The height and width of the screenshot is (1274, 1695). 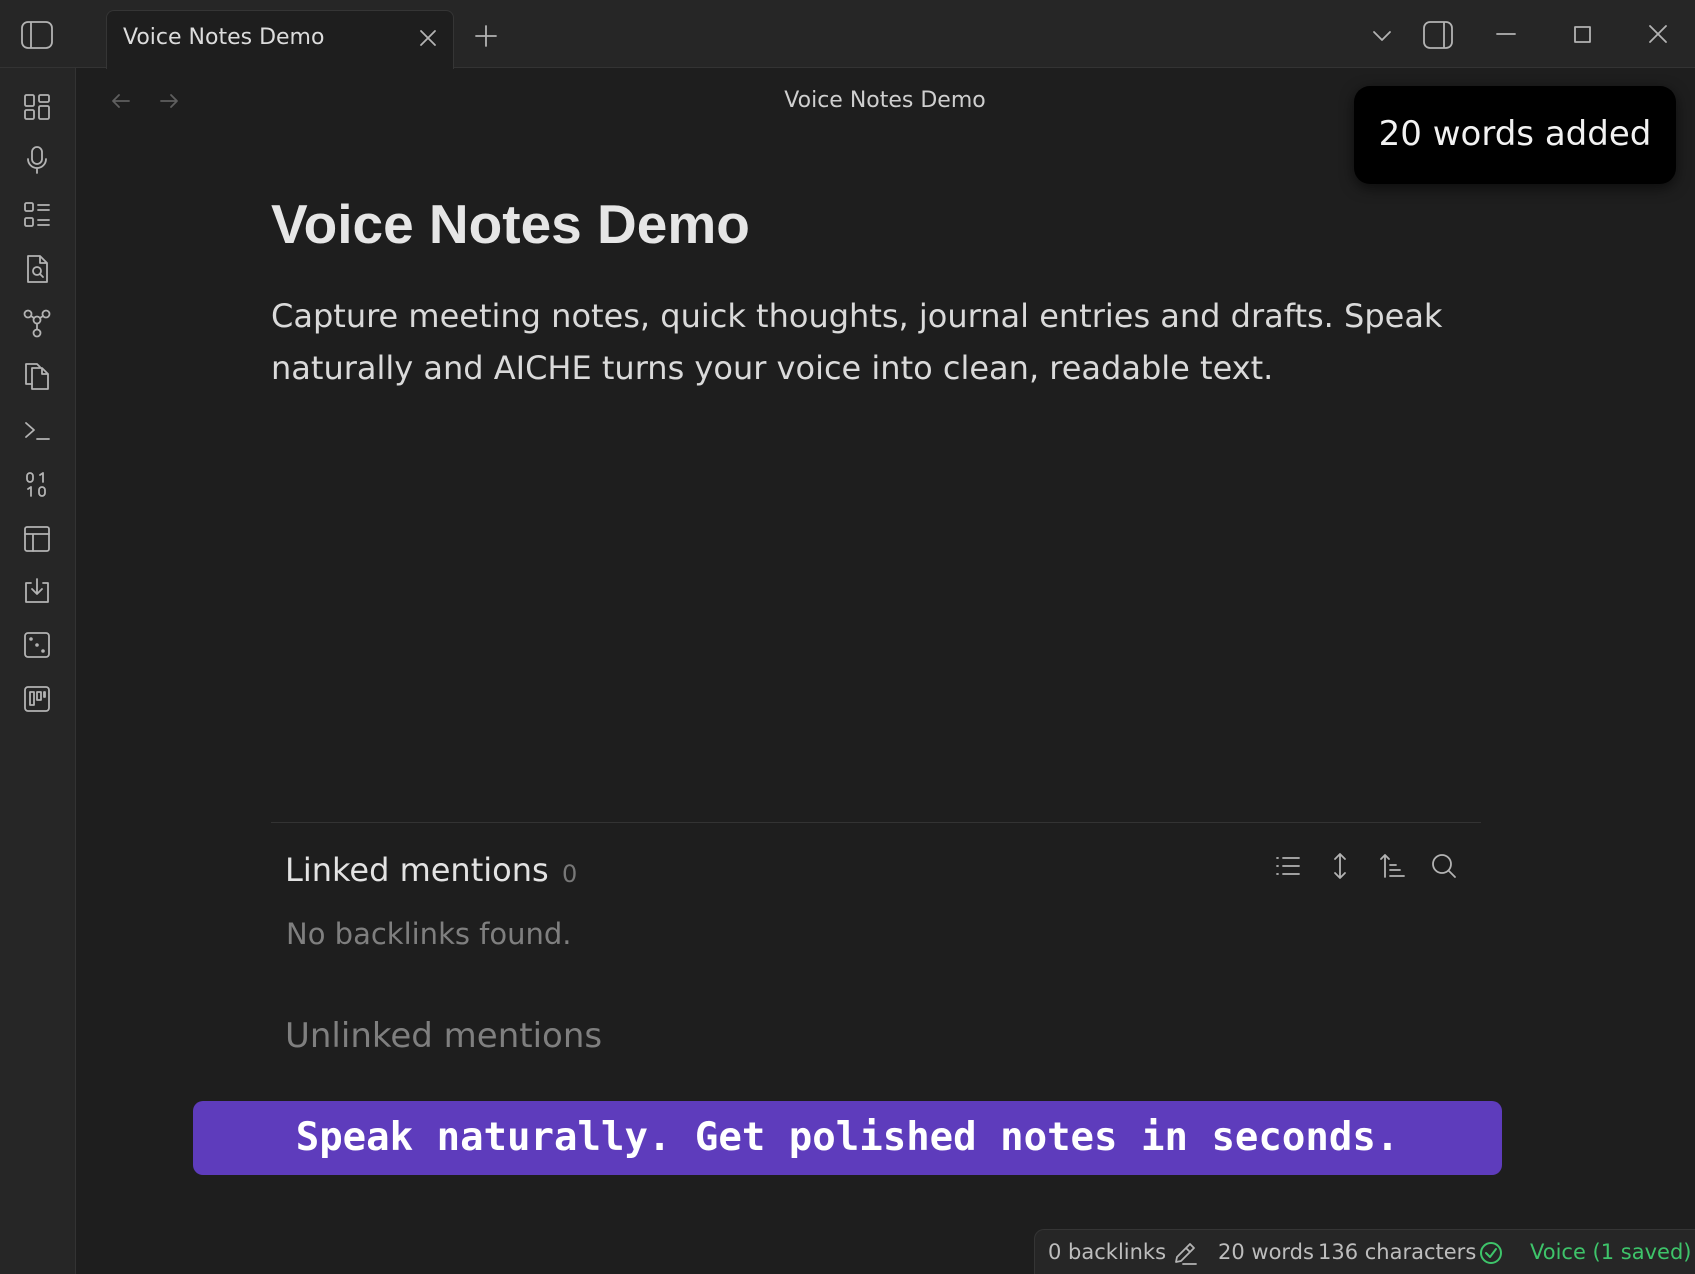 What do you see at coordinates (1266, 1252) in the screenshot?
I see `word-count: 20 words` at bounding box center [1266, 1252].